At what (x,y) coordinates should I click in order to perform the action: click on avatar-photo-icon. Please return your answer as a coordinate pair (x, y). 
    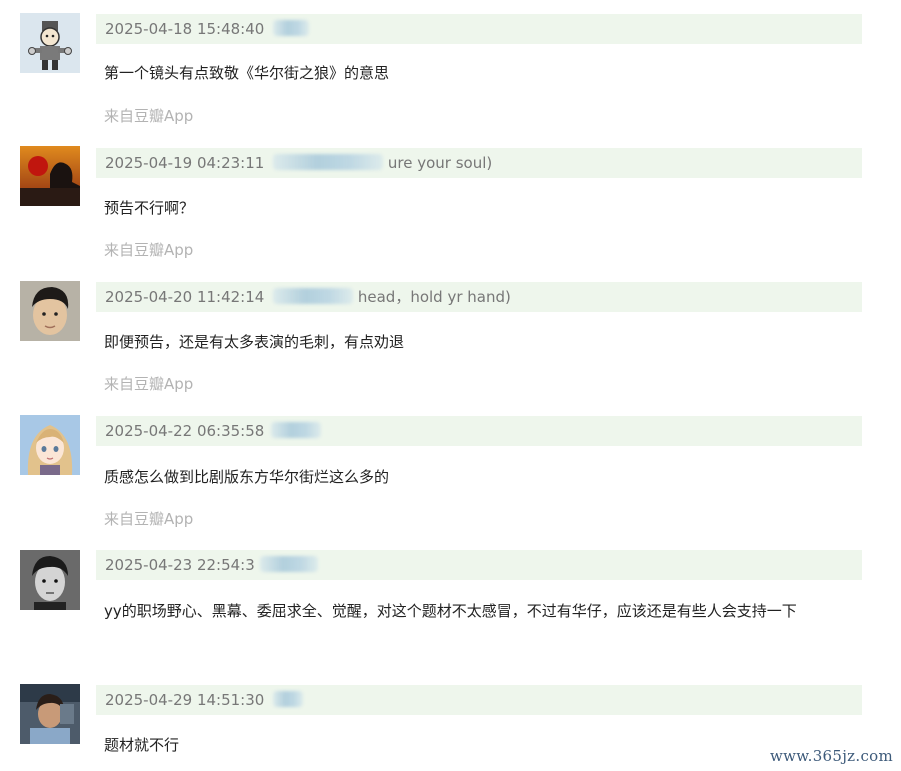
    Looking at the image, I should click on (50, 714).